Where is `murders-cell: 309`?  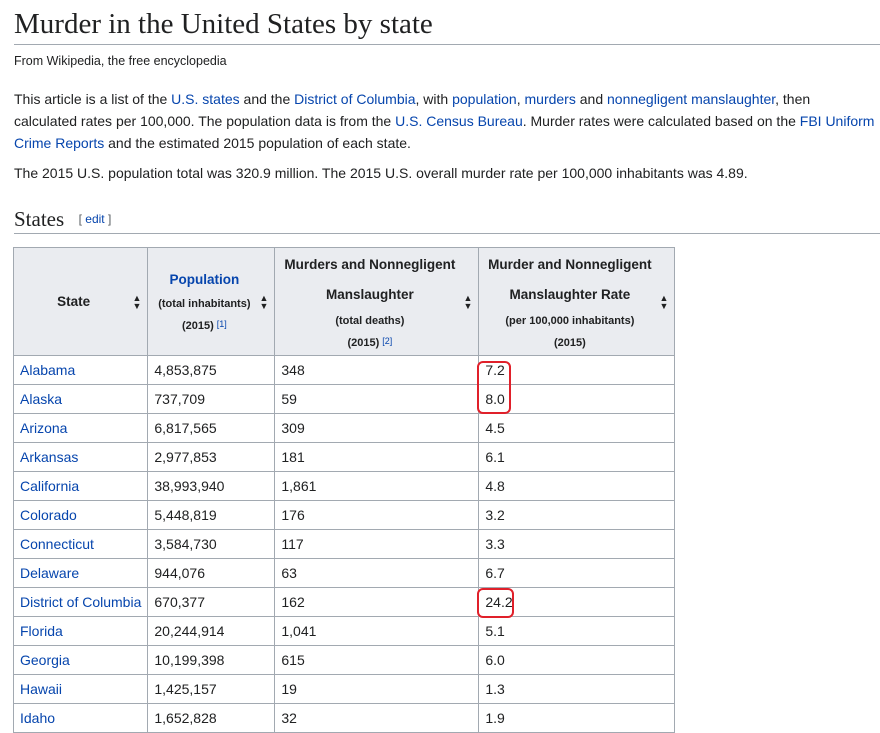
murders-cell: 309 is located at coordinates (377, 428).